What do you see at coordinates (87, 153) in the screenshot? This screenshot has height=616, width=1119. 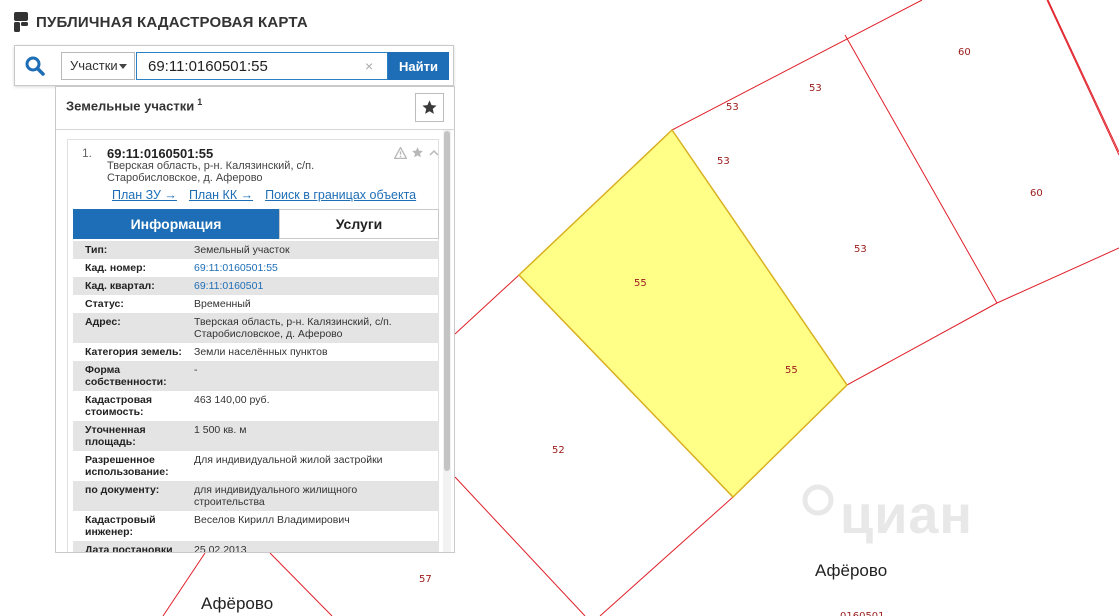 I see `item-index: 1.` at bounding box center [87, 153].